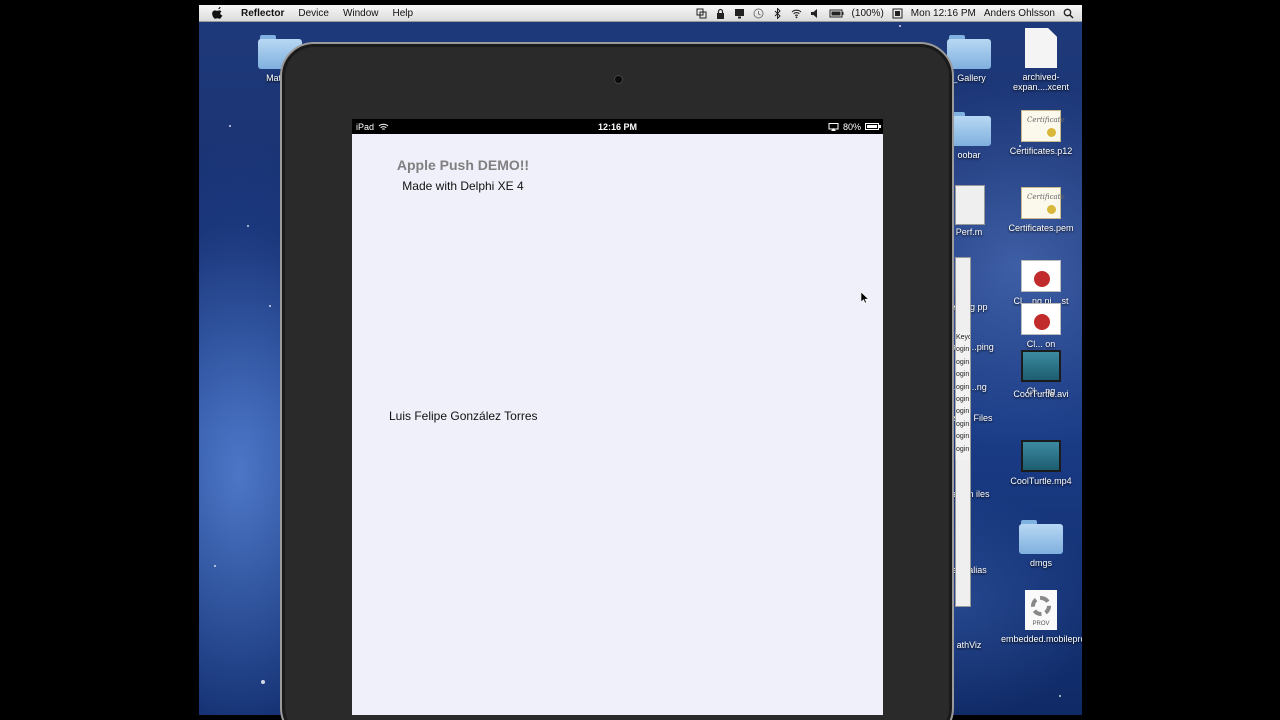  I want to click on desktop-icon-embedded-mobileprovision: PROV embedded.mobileprovision, so click(1041, 617).